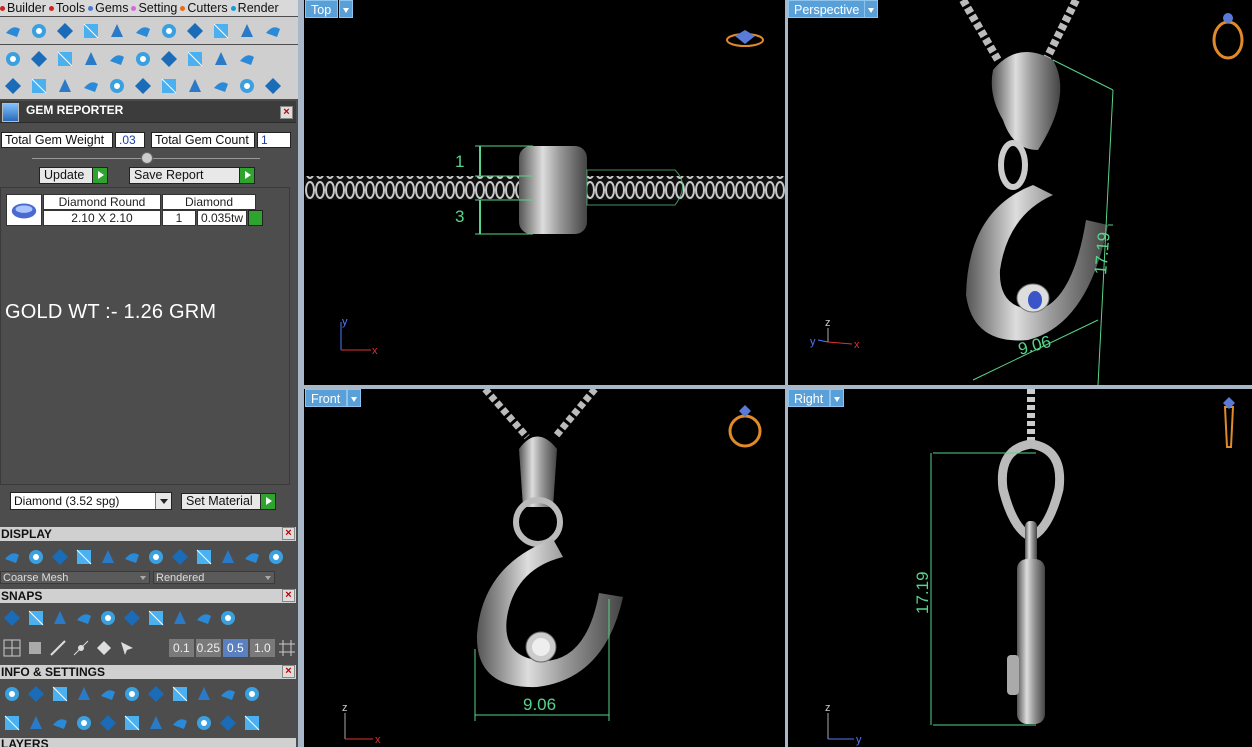  Describe the element at coordinates (60, 557) in the screenshot. I see `display-sphere-blue-icon` at that location.